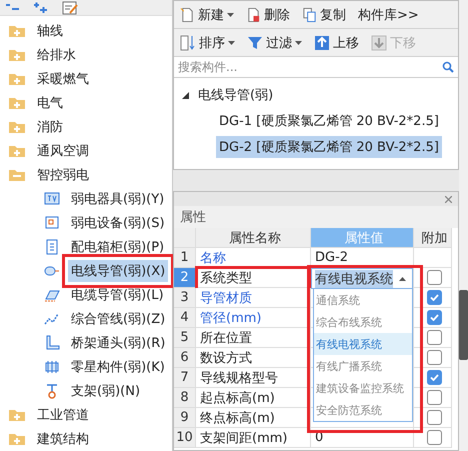  What do you see at coordinates (118, 367) in the screenshot?
I see `tree-item: 零星构件(弱)(K)` at bounding box center [118, 367].